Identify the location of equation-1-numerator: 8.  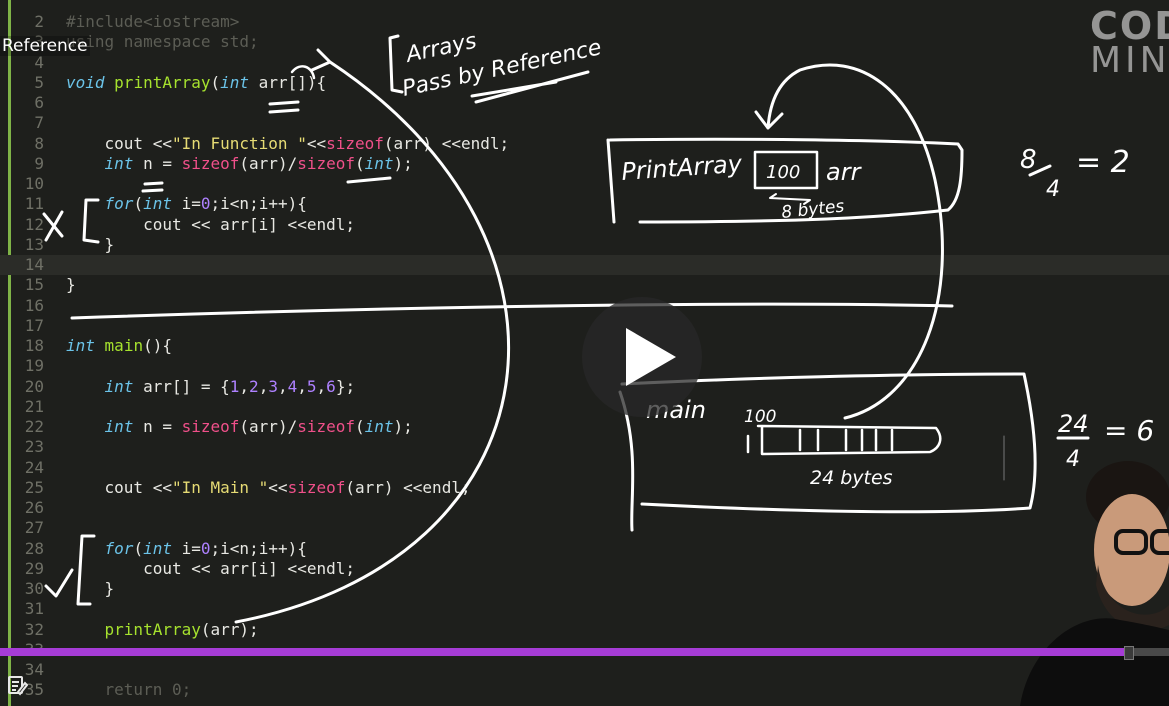
(1028, 160).